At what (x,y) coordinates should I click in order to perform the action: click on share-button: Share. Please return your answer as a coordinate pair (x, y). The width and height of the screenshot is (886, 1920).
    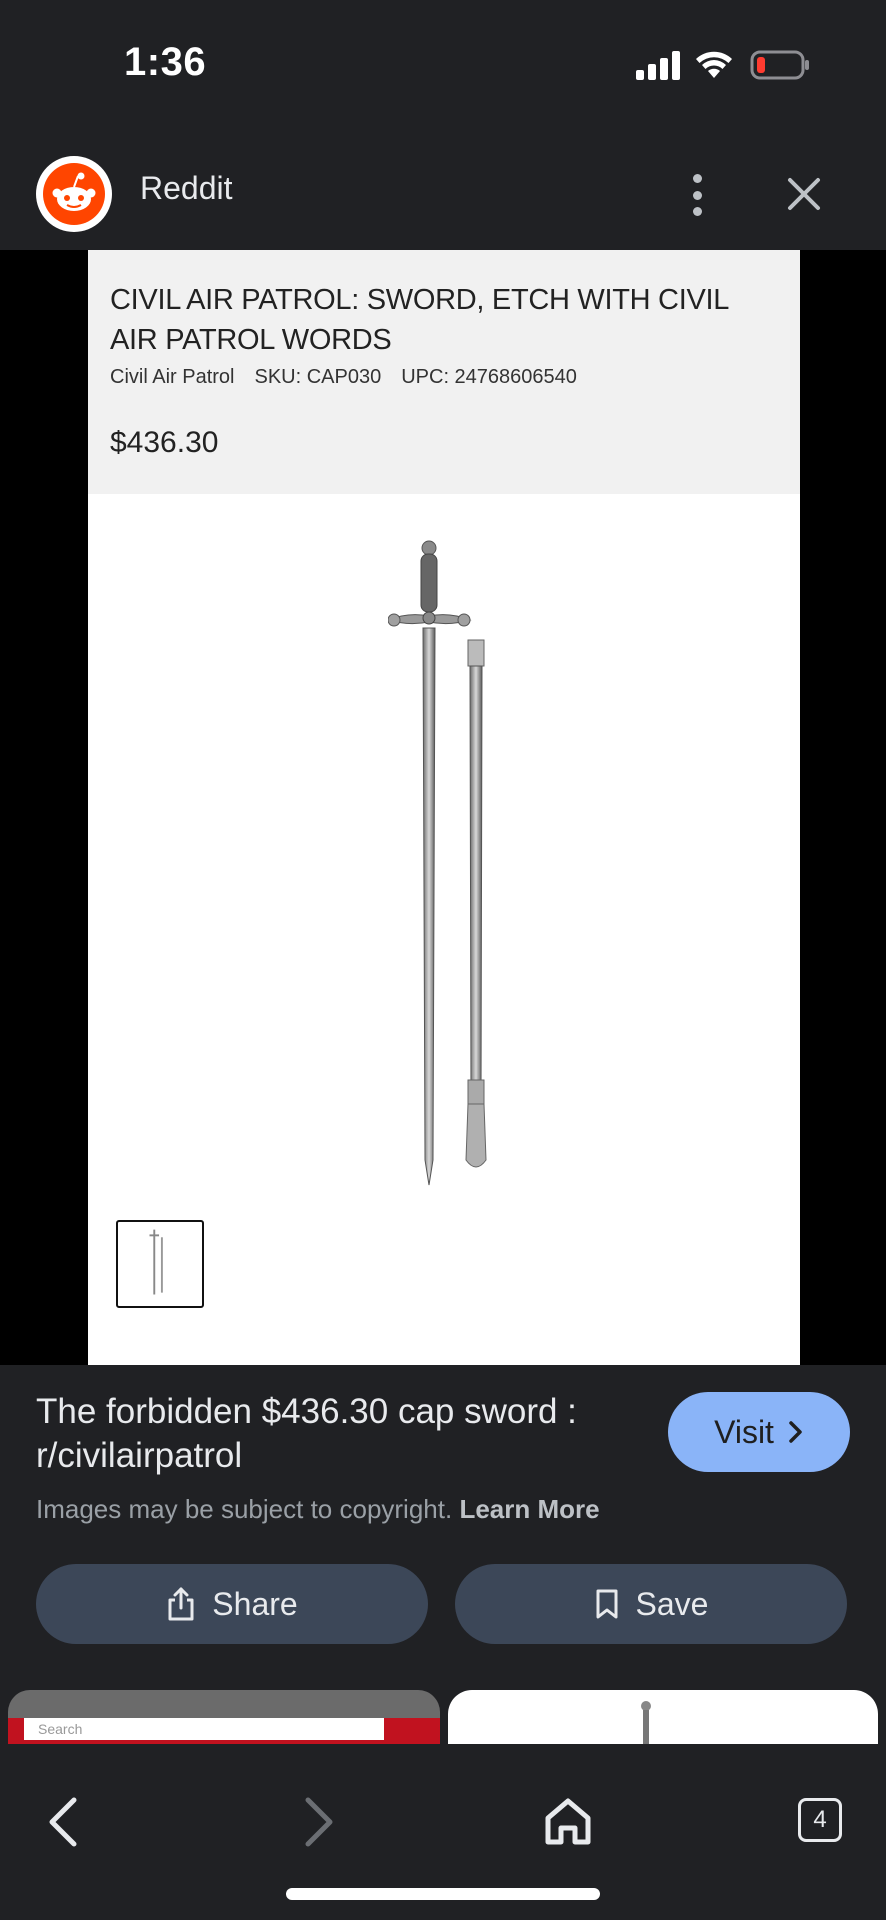
    Looking at the image, I should click on (232, 1604).